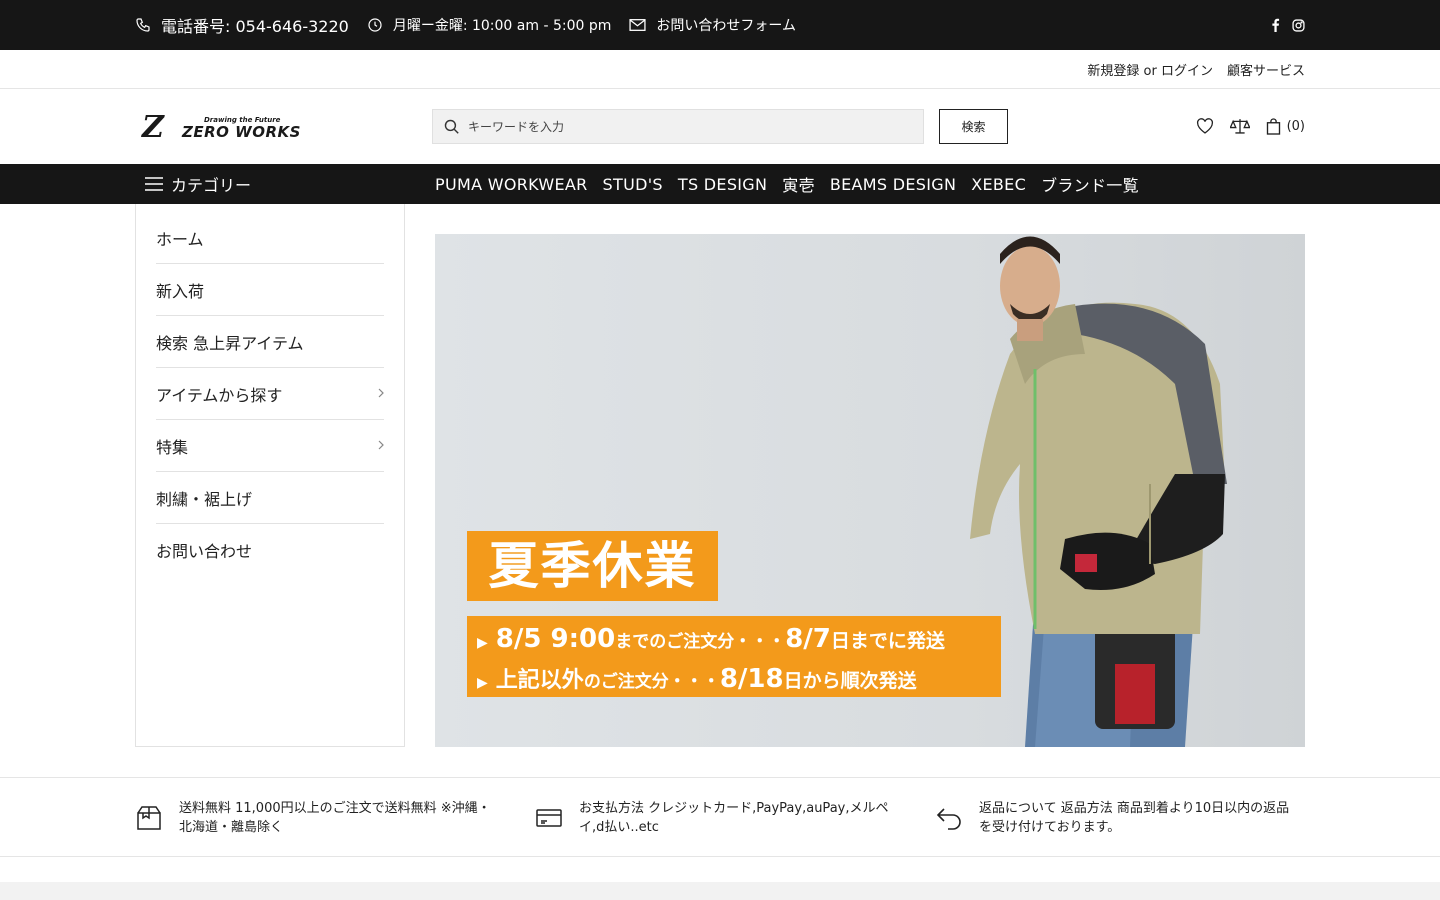  Describe the element at coordinates (1205, 126) in the screenshot. I see `heart-icon` at that location.